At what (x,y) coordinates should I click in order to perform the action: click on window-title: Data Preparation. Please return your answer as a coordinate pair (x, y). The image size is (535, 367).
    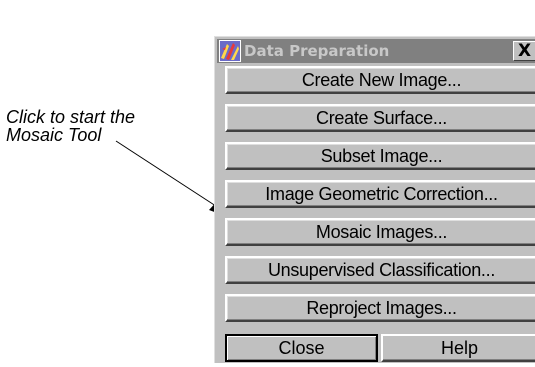
    Looking at the image, I should click on (317, 51).